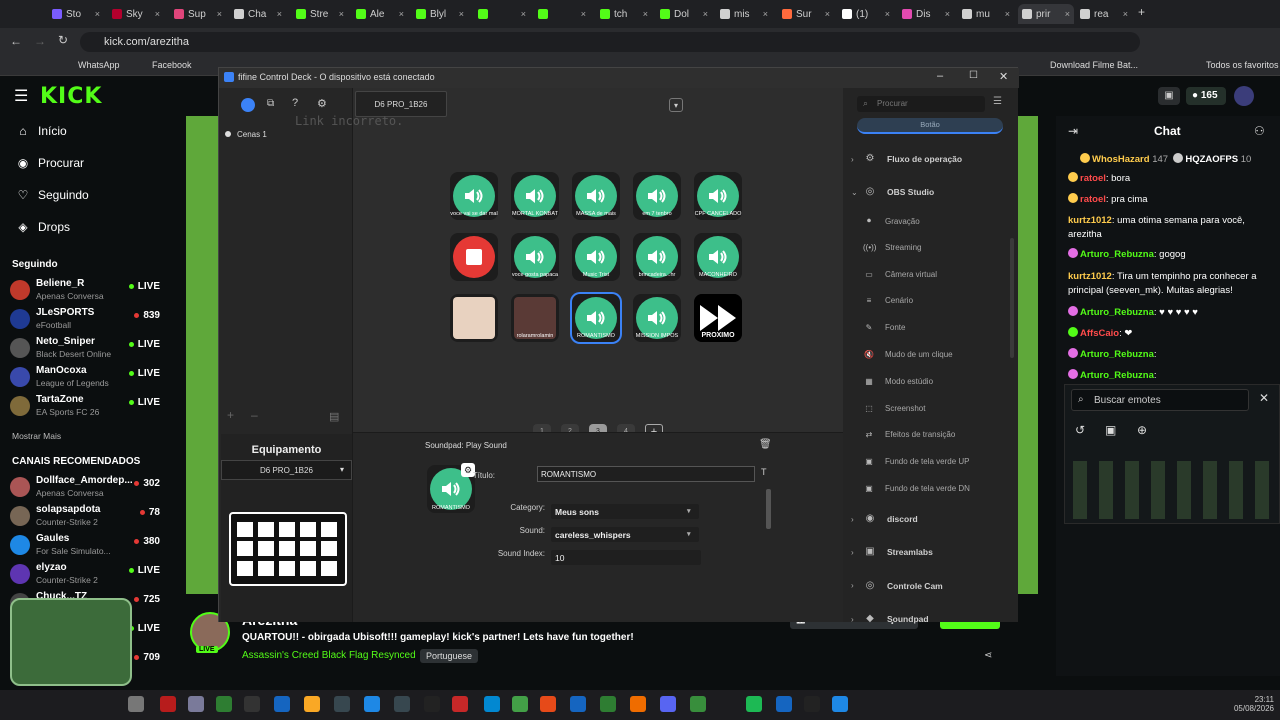 The image size is (1280, 720). What do you see at coordinates (1117, 375) in the screenshot?
I see `chat-username: Arturo_Rebuzna` at bounding box center [1117, 375].